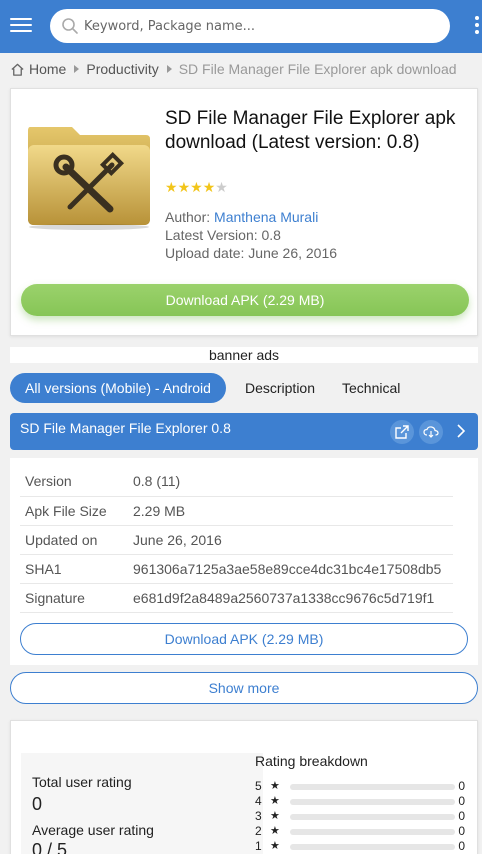 The image size is (482, 854). I want to click on version-title: SD File Manager File Explorer 0.8, so click(125, 428).